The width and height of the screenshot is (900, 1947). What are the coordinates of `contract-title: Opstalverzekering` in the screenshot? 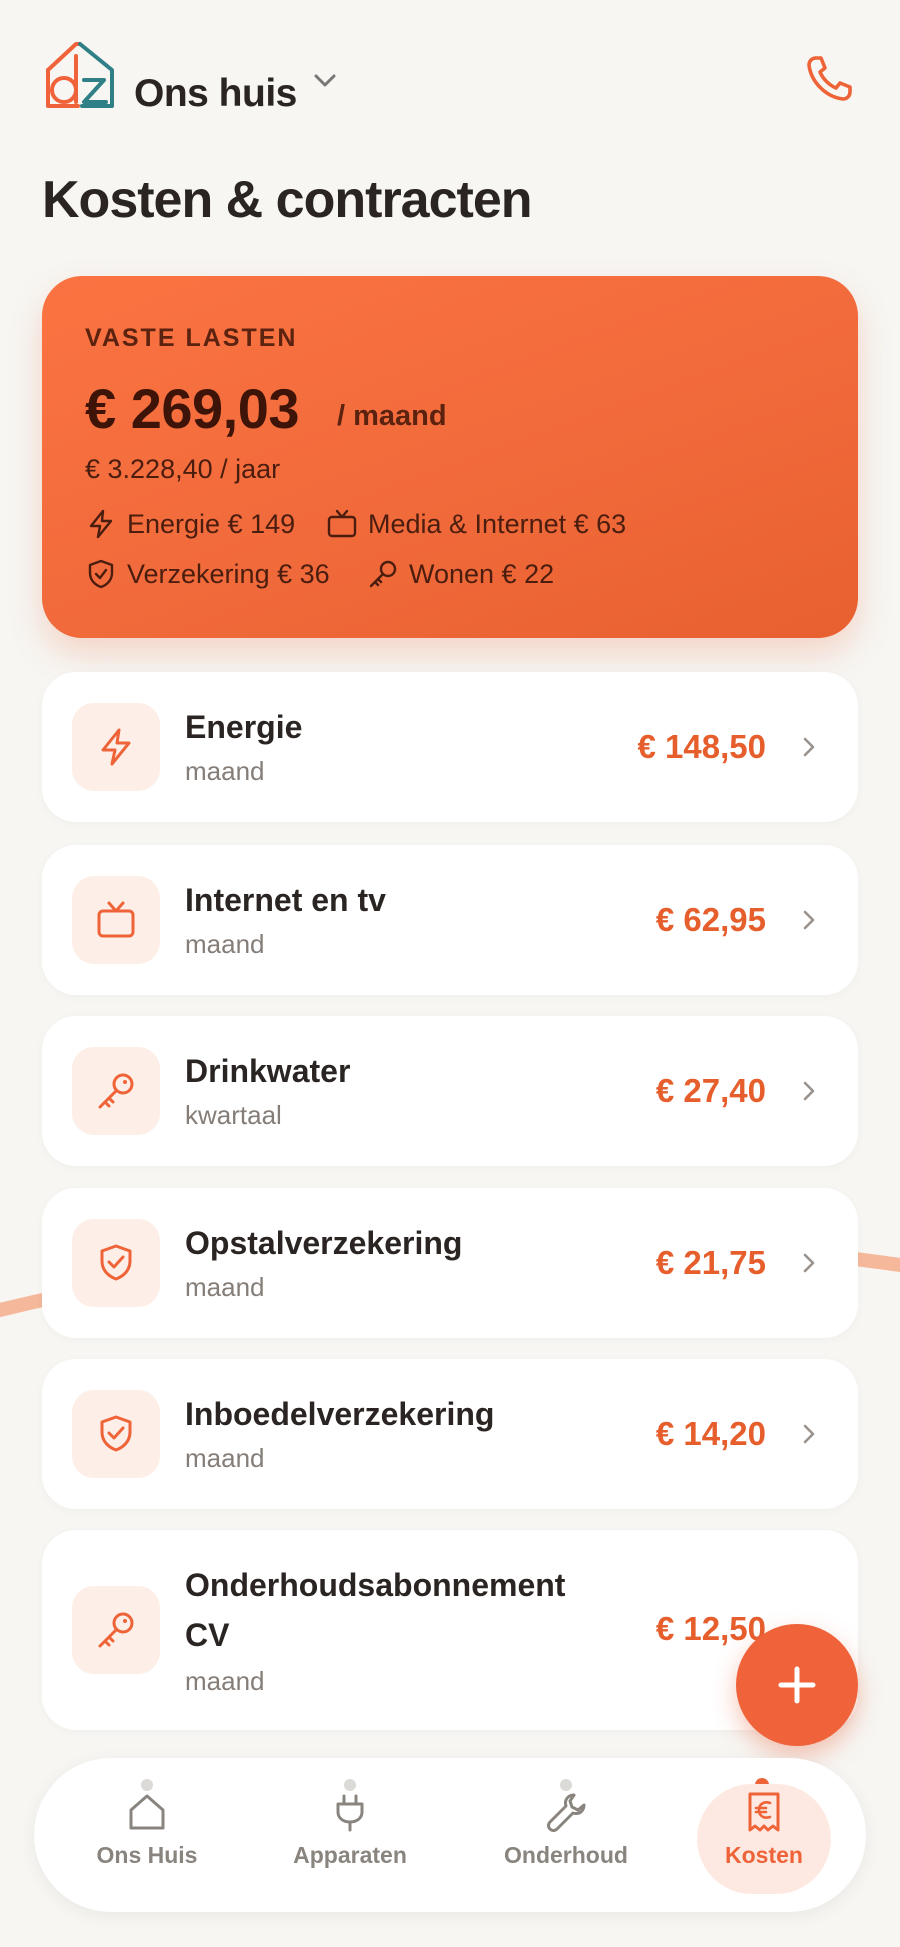 It's located at (324, 1243).